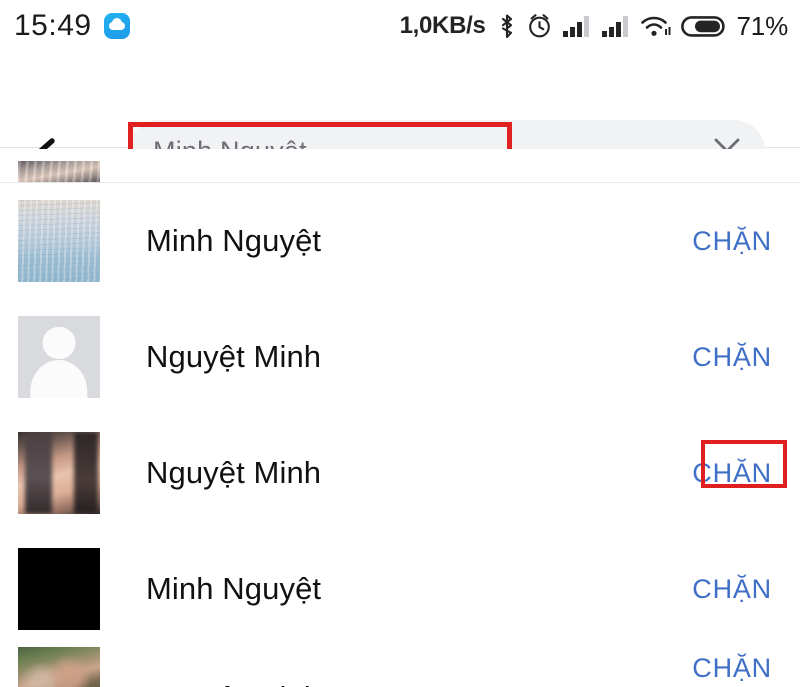 The width and height of the screenshot is (800, 687). What do you see at coordinates (59, 343) in the screenshot?
I see `avatar-head-shape` at bounding box center [59, 343].